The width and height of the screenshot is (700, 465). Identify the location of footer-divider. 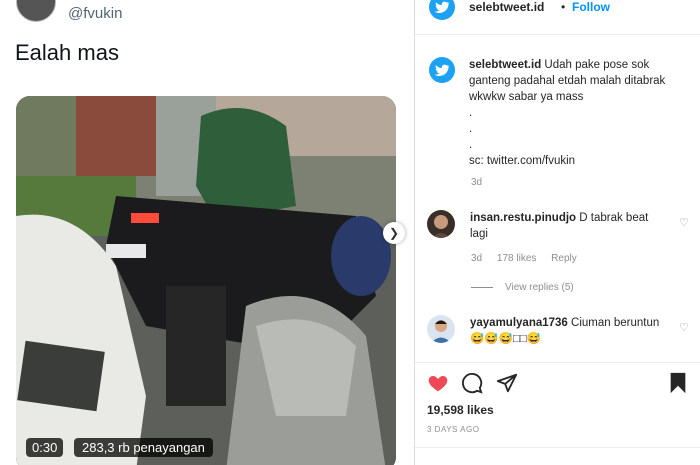
(557, 447).